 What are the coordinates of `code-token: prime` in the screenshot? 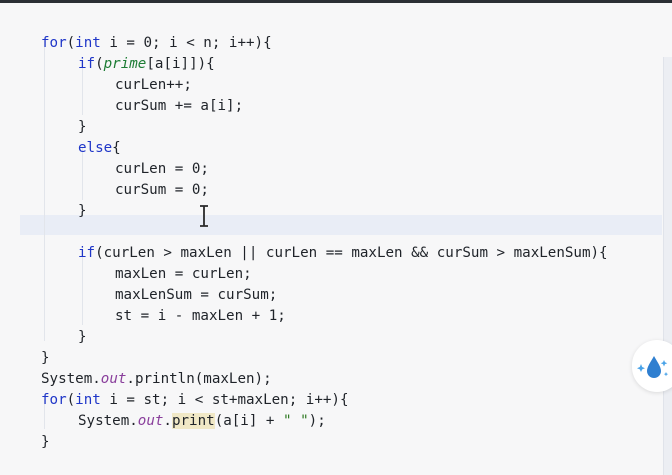 It's located at (125, 64).